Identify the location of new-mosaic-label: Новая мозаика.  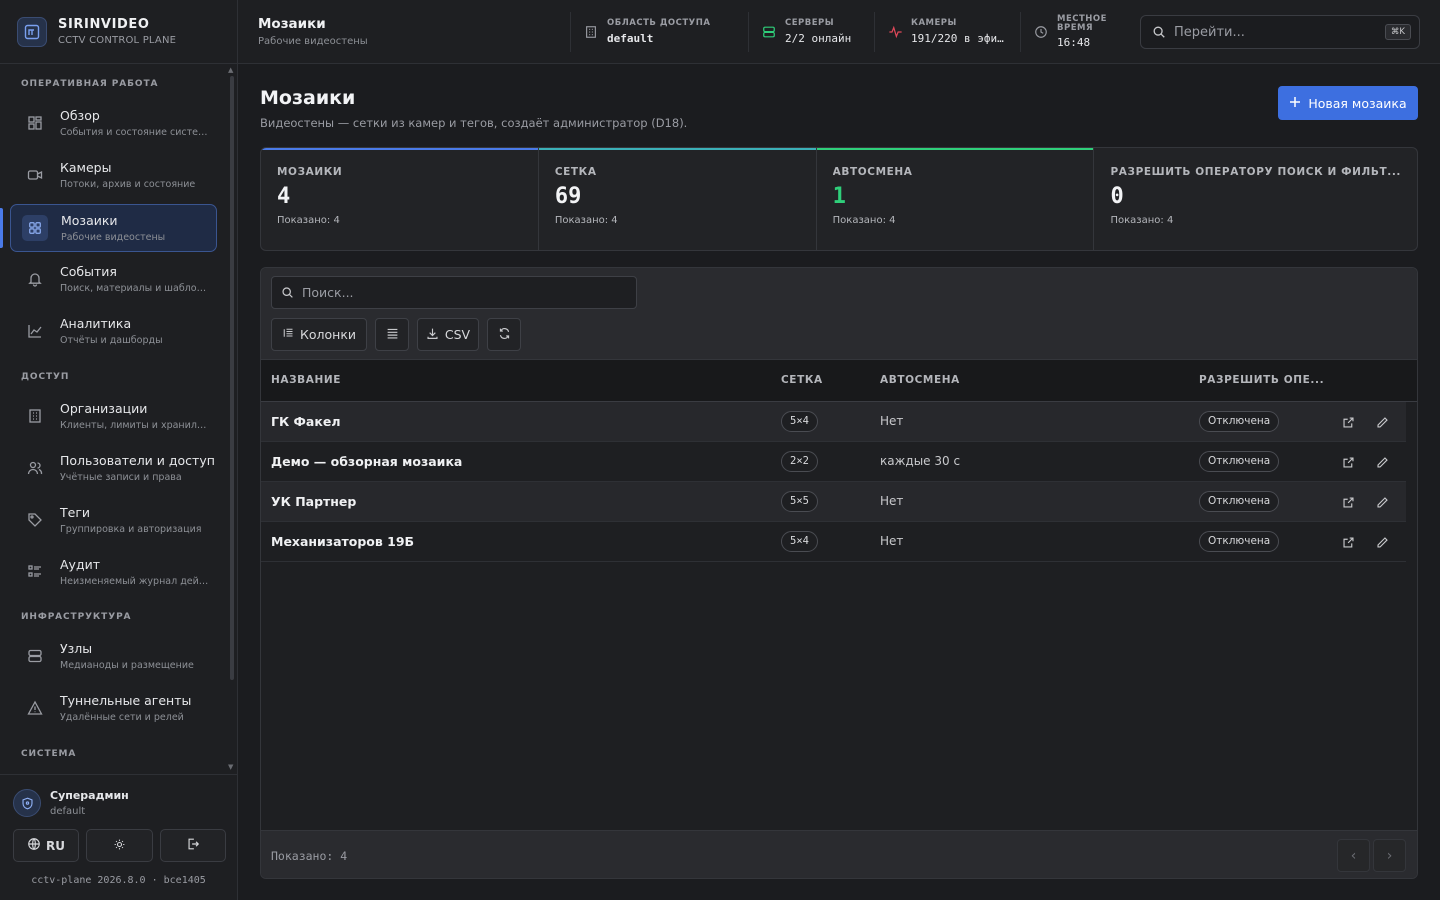
(1357, 103).